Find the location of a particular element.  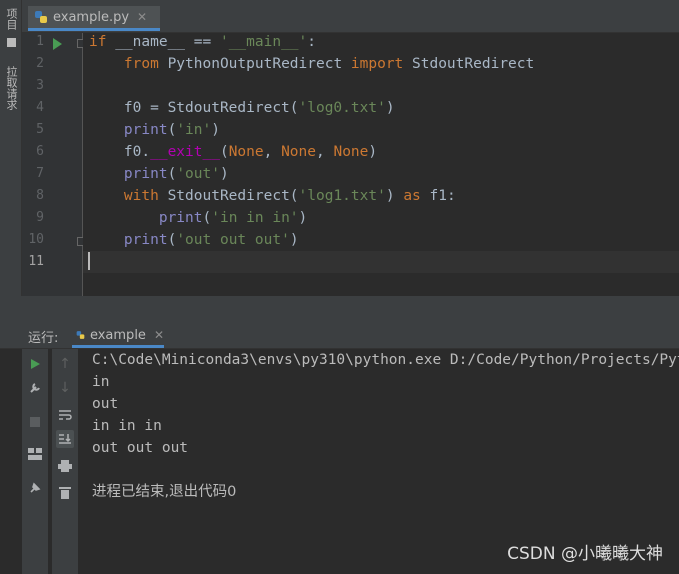

project-tool-tab: 项目 is located at coordinates (11, 29).